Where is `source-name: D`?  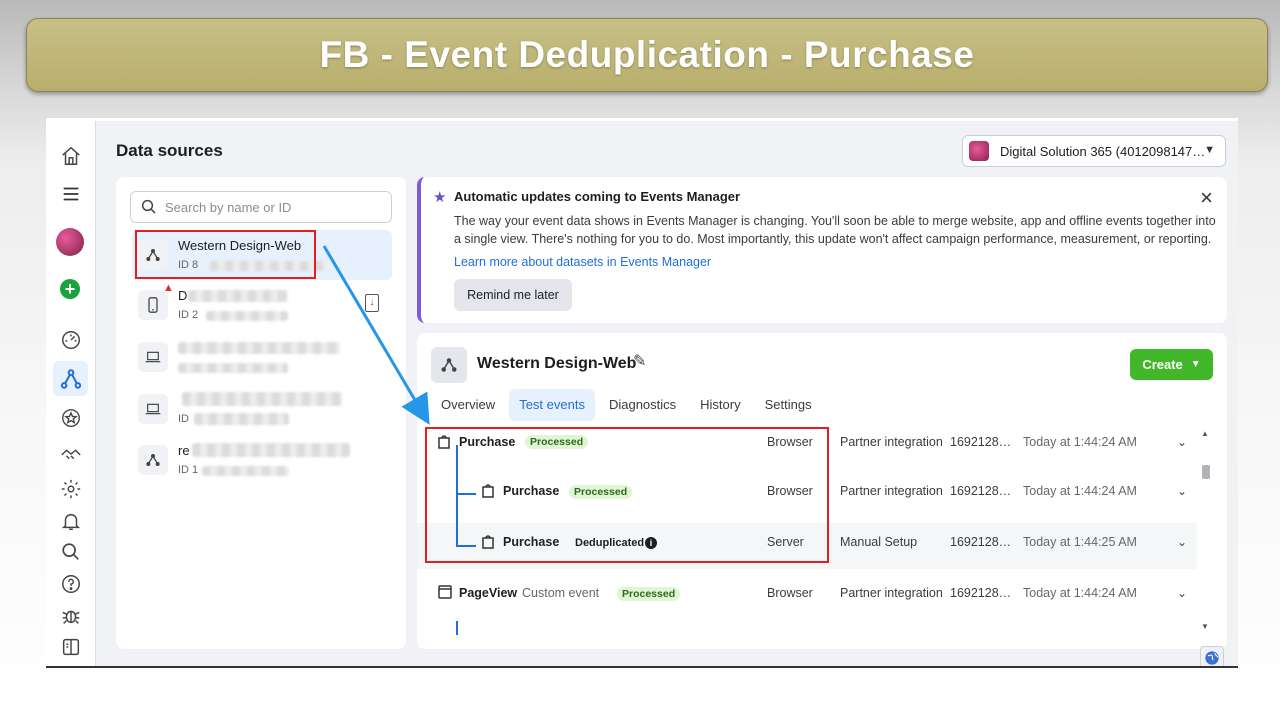 source-name: D is located at coordinates (183, 295).